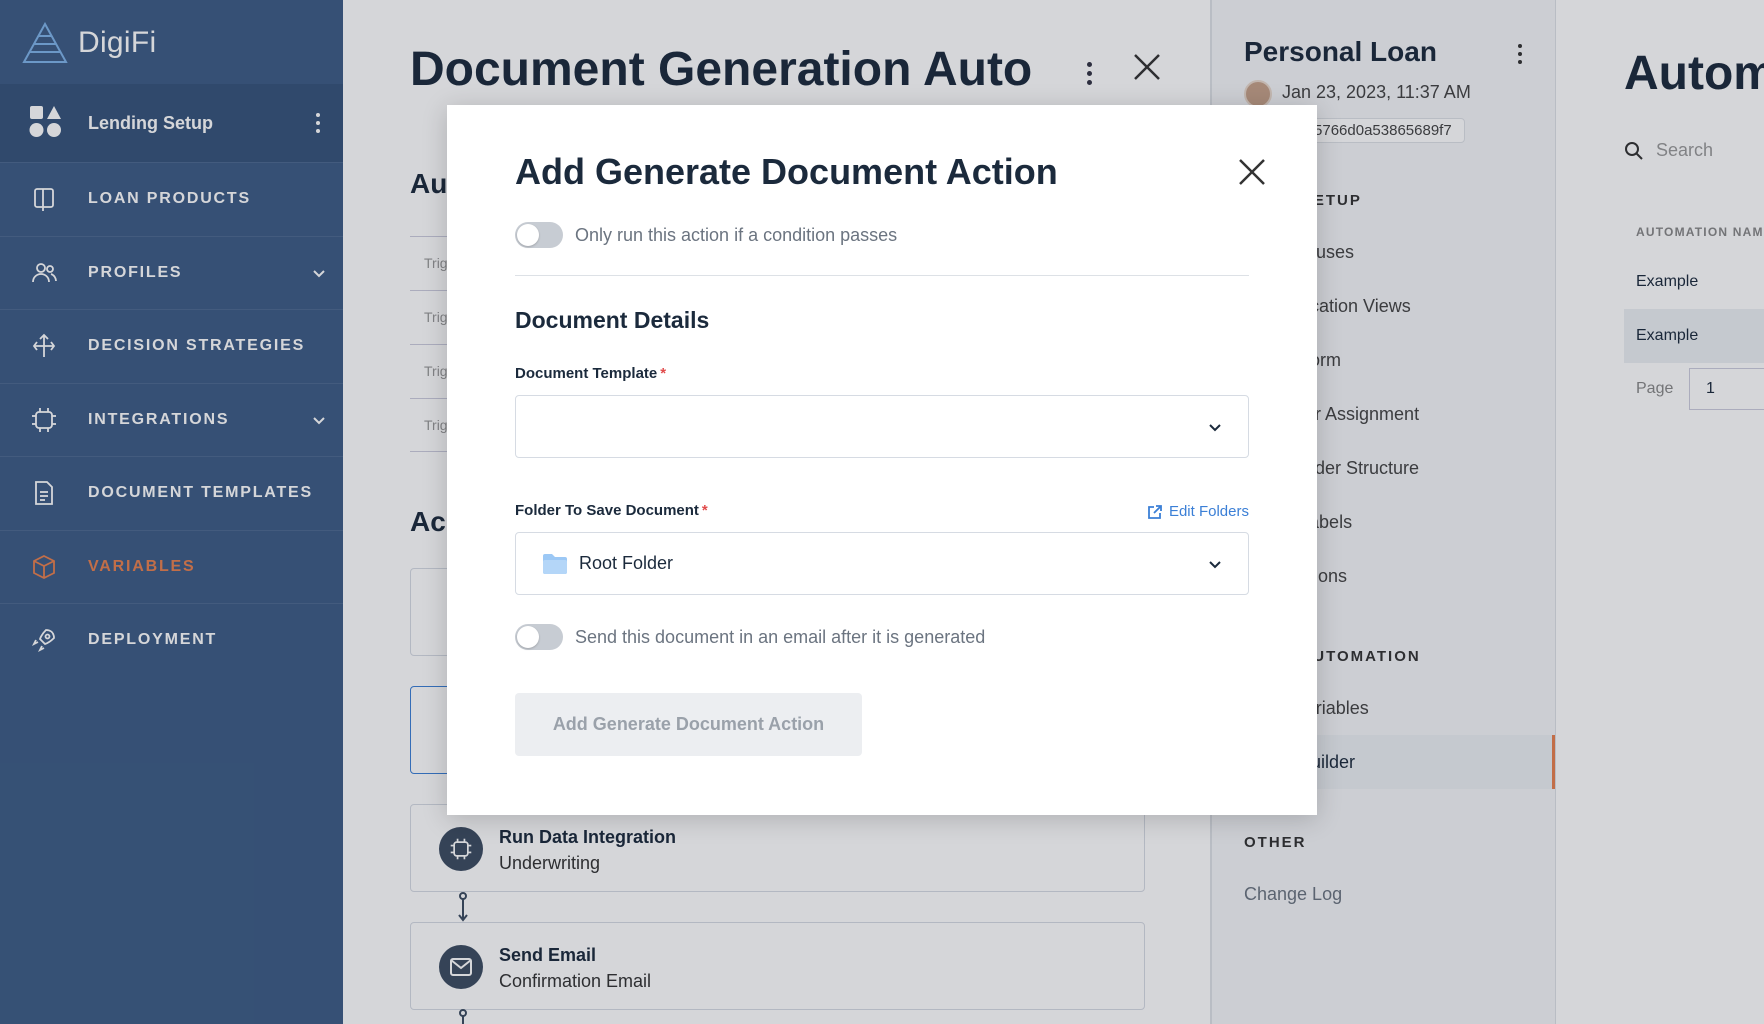 The height and width of the screenshot is (1024, 1764). Describe the element at coordinates (626, 563) in the screenshot. I see `select-value: Root Folder` at that location.